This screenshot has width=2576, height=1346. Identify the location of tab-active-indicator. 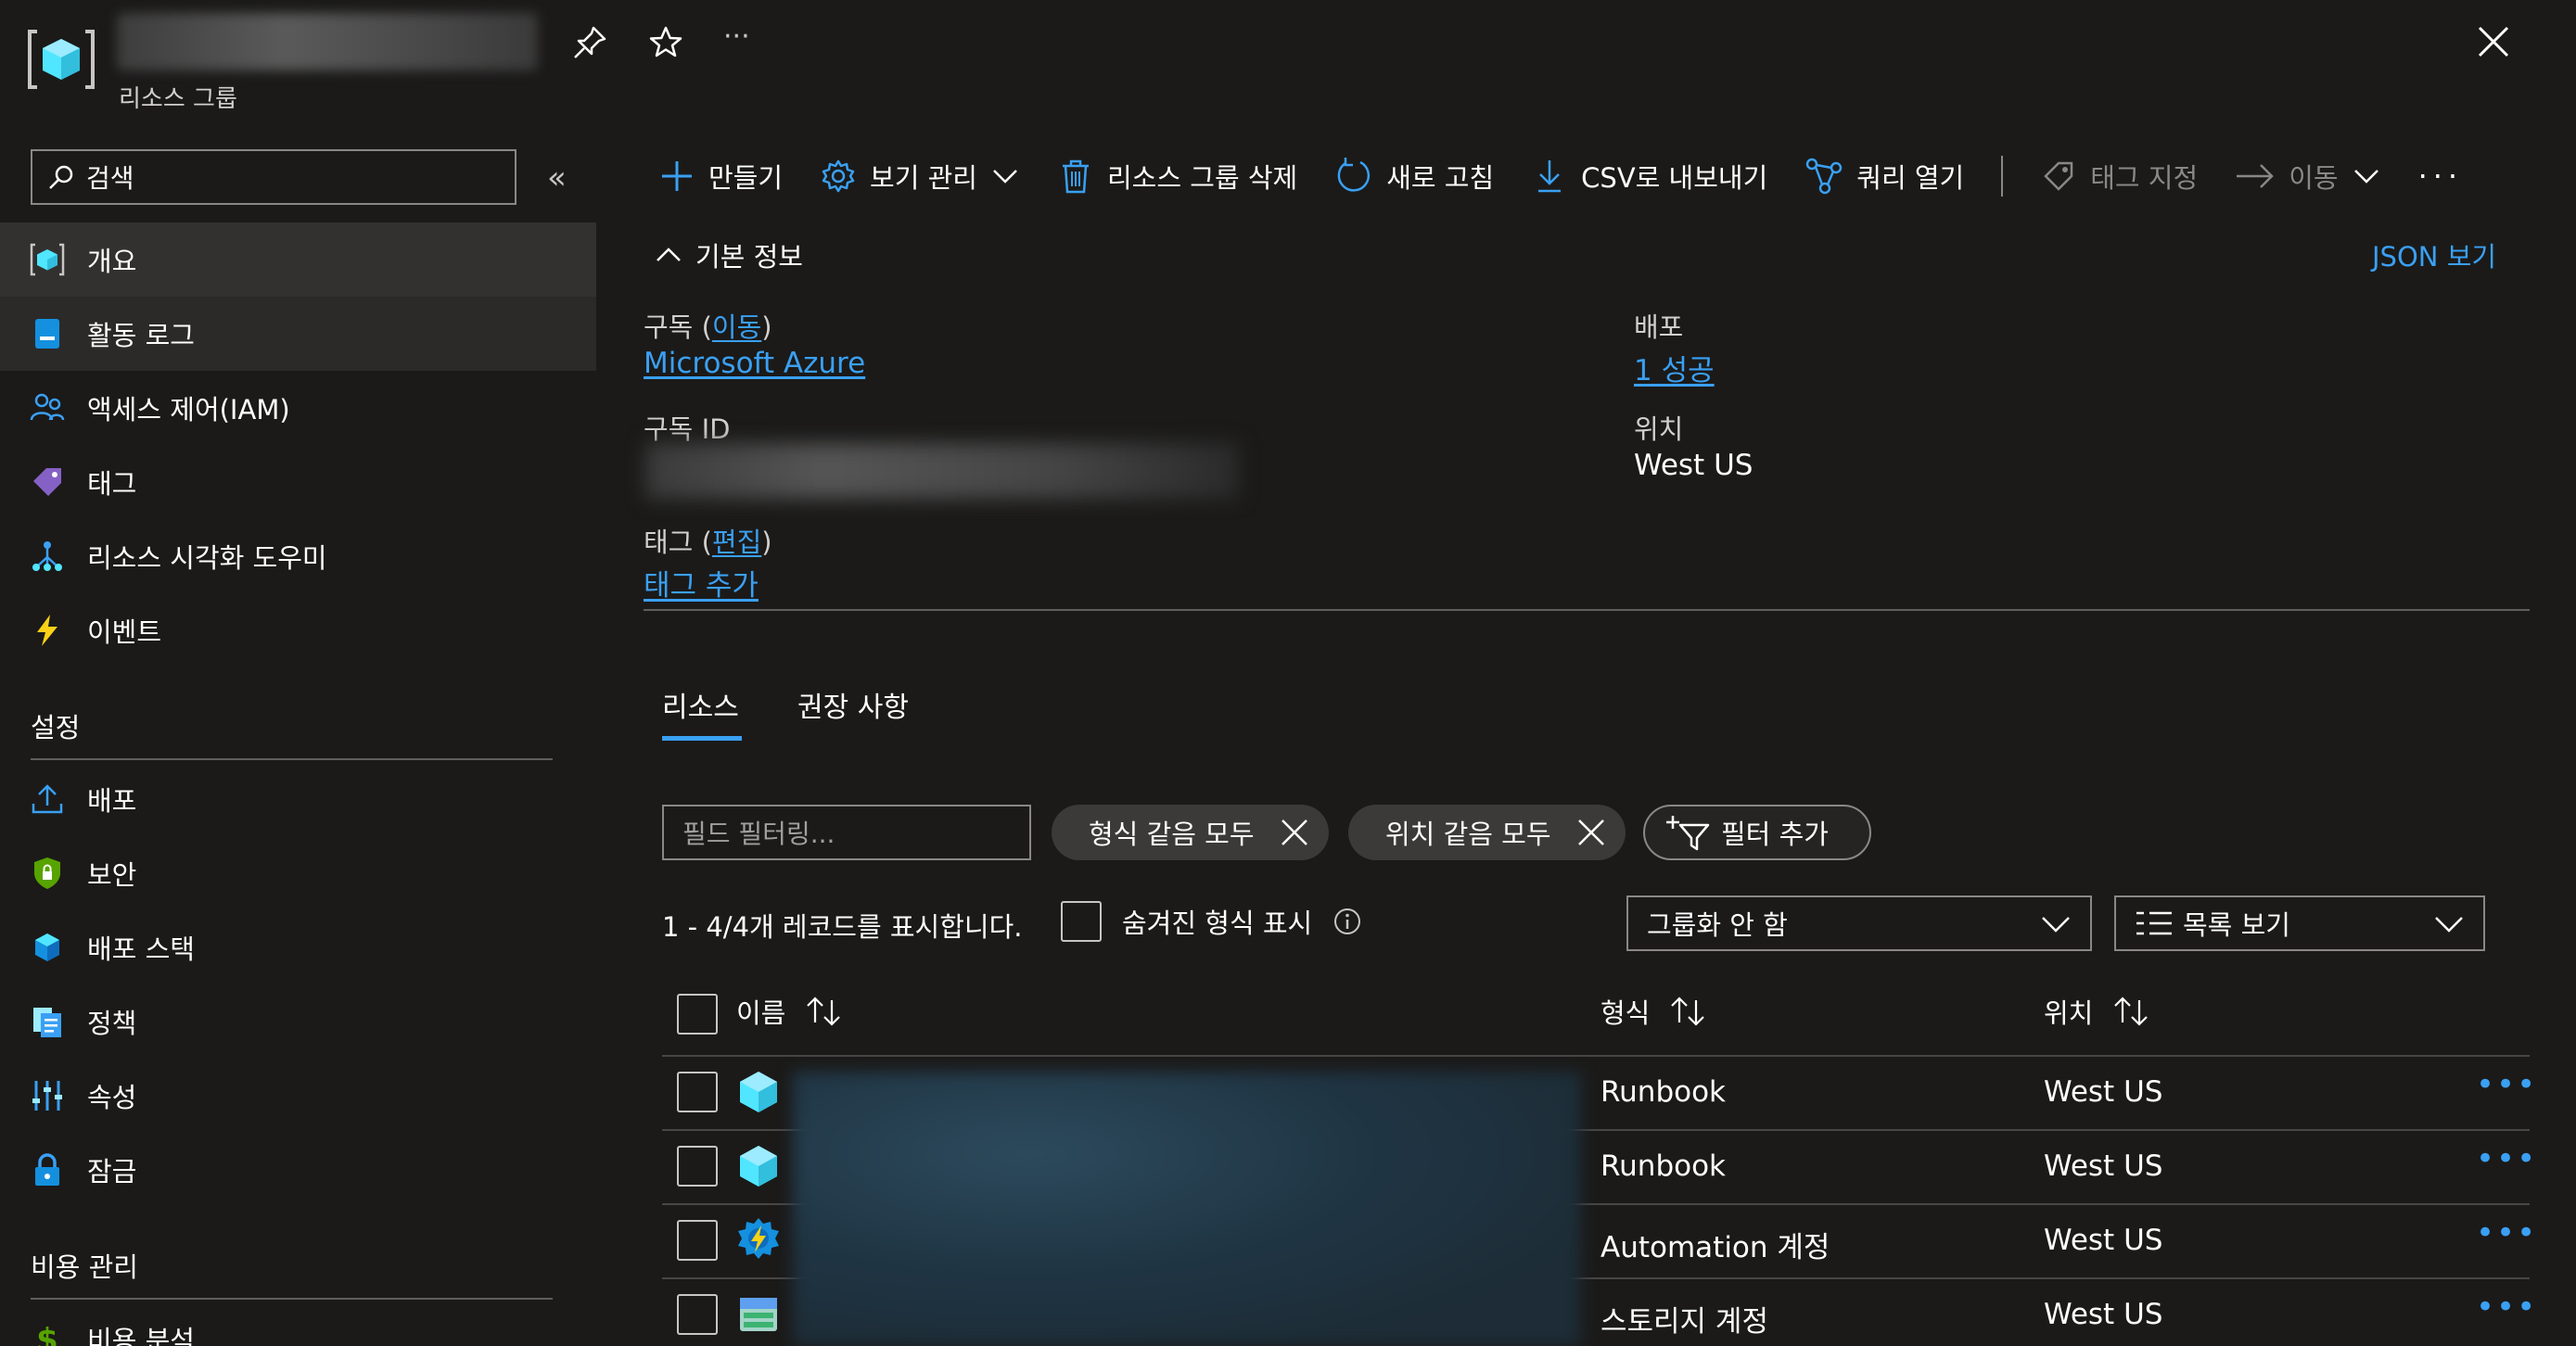
(702, 738).